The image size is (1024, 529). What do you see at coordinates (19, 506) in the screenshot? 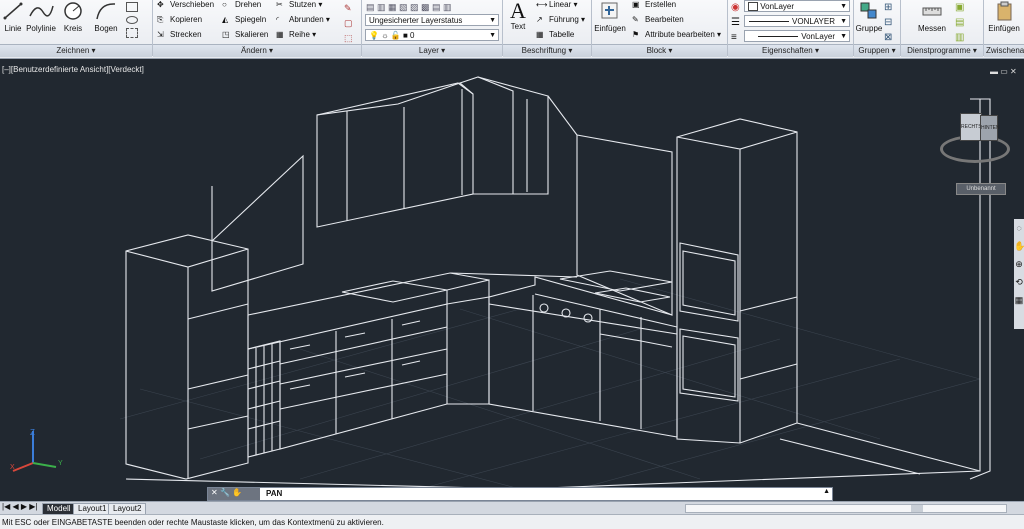
I see `tab-nav-arrows: |◀ ◀ ▶ ▶|` at bounding box center [19, 506].